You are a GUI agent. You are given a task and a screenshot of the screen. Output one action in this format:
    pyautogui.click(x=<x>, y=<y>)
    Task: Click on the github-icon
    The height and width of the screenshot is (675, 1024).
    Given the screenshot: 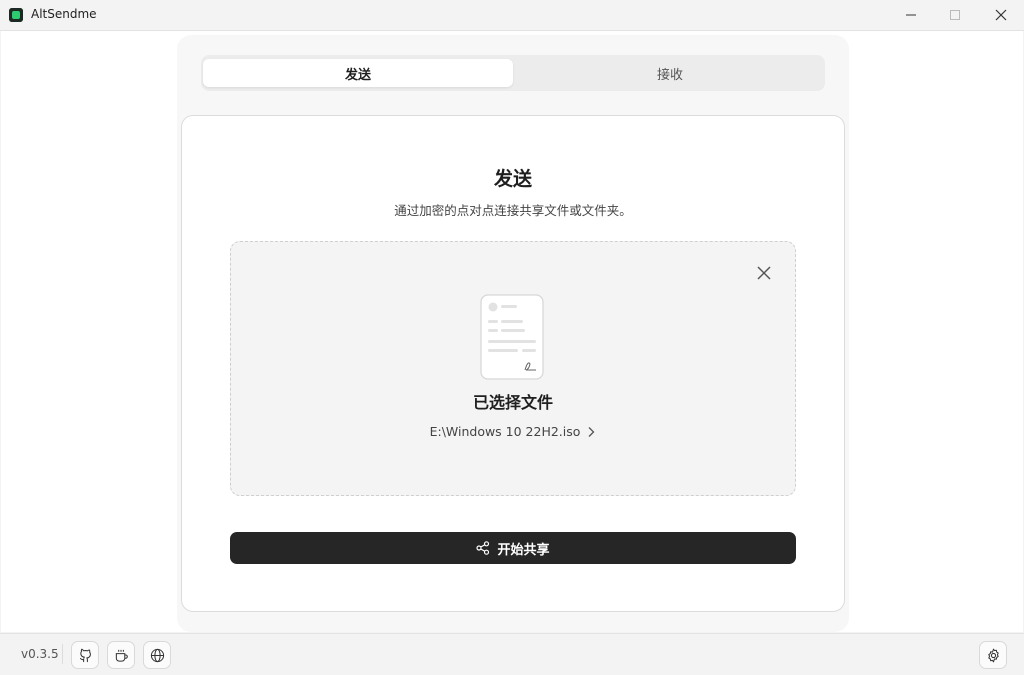 What is the action you would take?
    pyautogui.click(x=85, y=655)
    